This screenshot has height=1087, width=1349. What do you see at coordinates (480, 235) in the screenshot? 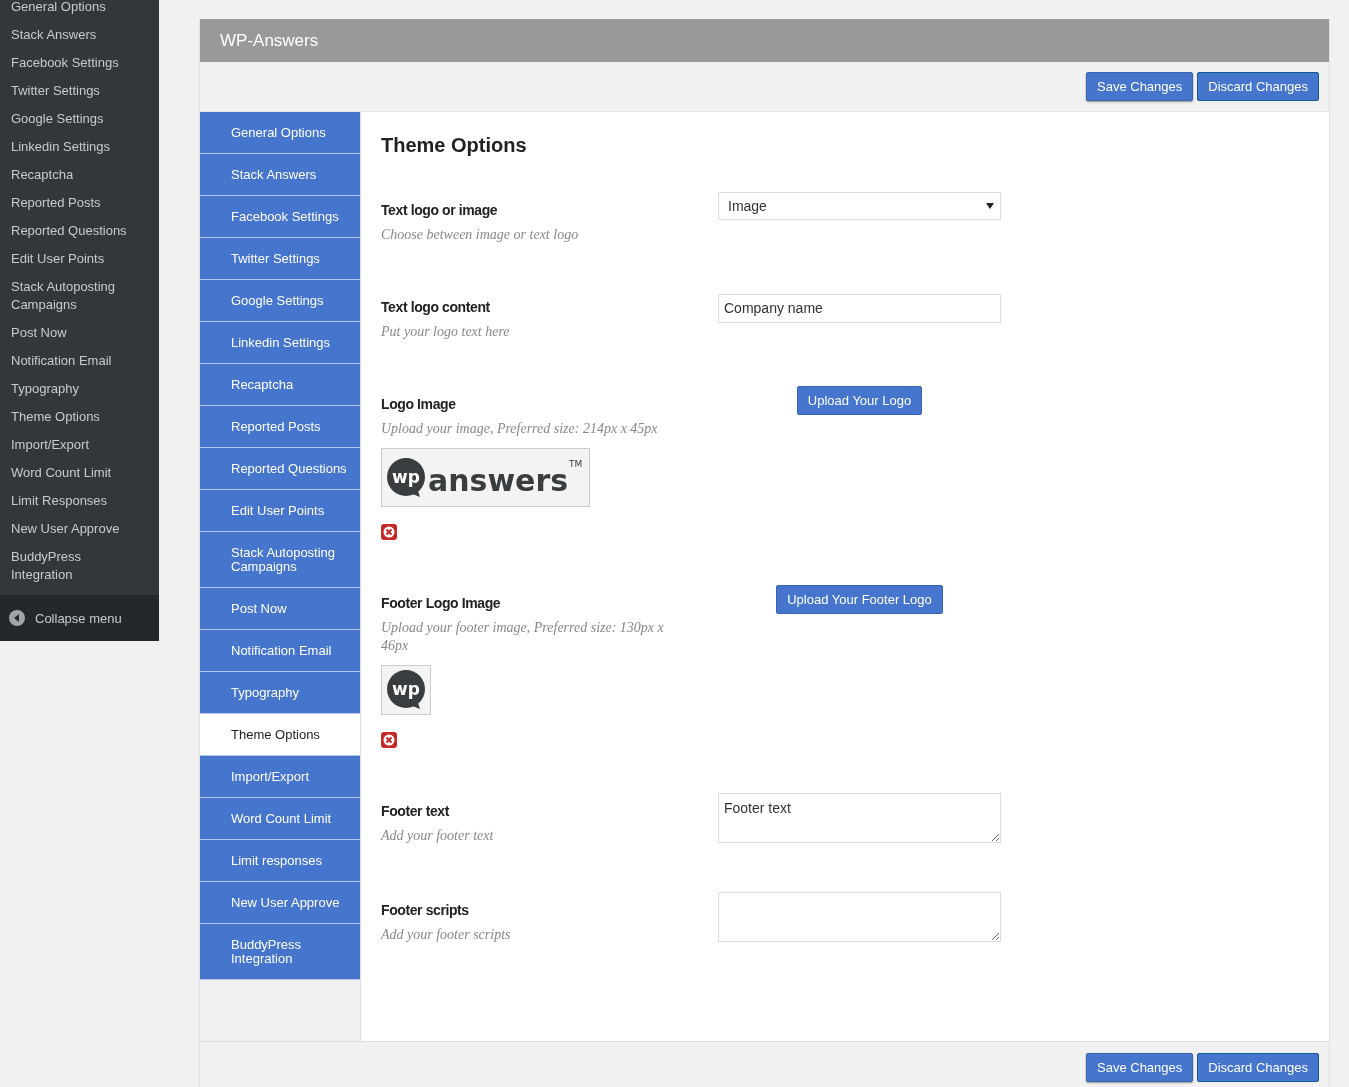
I see `field-description: Choose between image or text logo` at bounding box center [480, 235].